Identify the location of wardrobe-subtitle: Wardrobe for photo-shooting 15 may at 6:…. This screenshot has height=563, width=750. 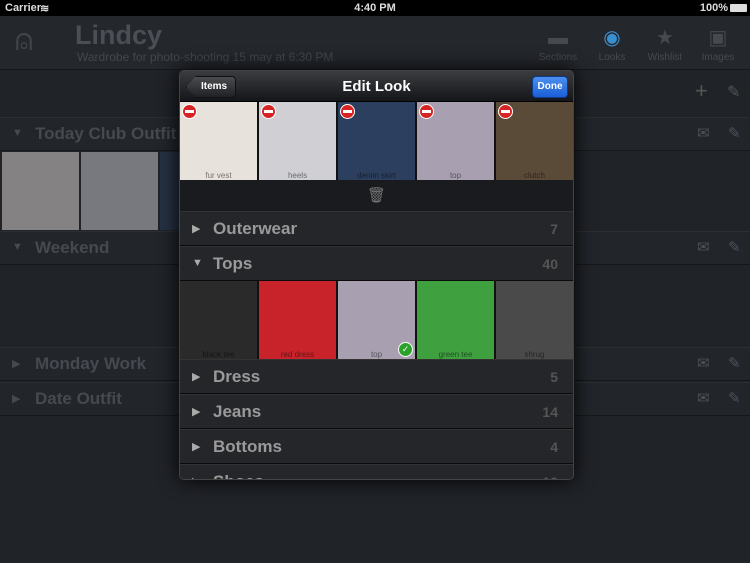
(205, 57).